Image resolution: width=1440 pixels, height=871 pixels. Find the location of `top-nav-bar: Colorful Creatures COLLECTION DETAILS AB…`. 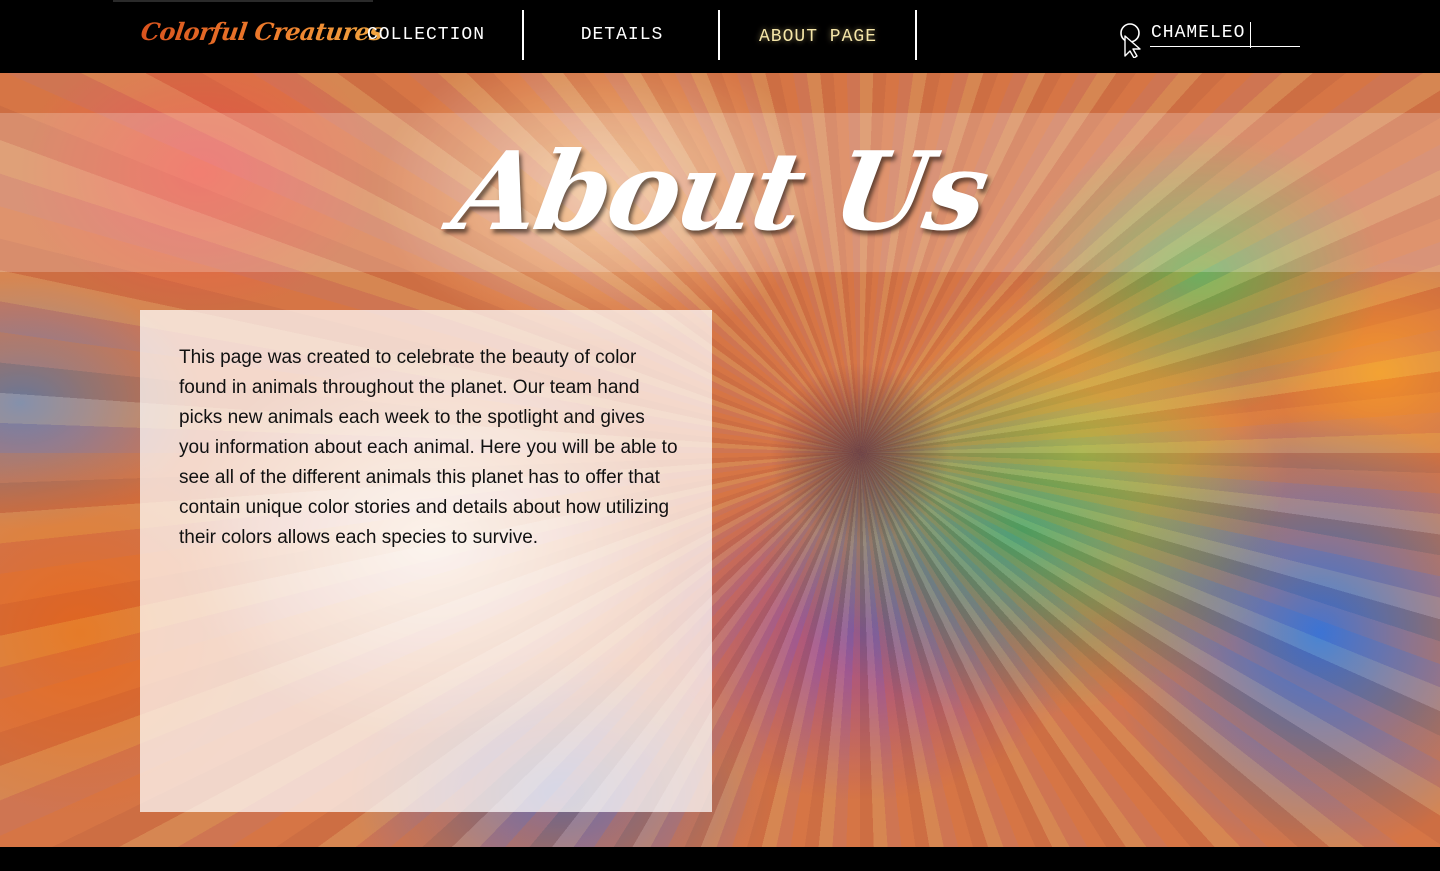

top-nav-bar: Colorful Creatures COLLECTION DETAILS AB… is located at coordinates (720, 36).